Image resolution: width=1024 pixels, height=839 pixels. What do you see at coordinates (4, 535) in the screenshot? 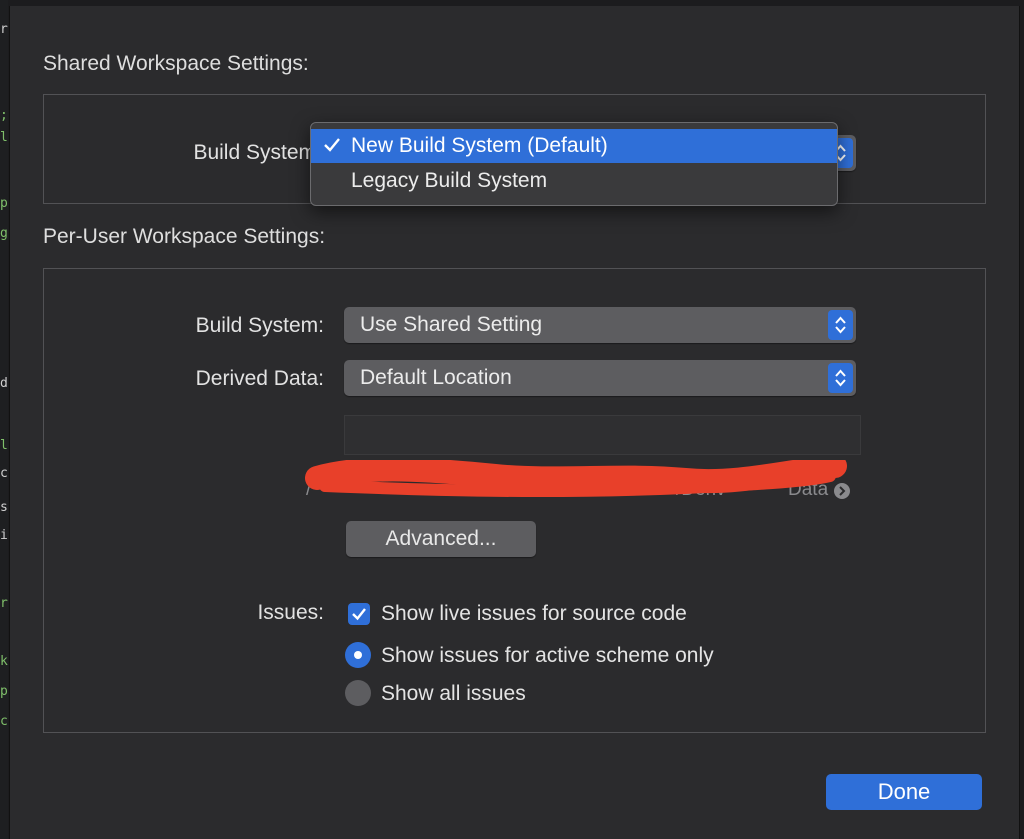
I see `editor-edge-glyph: i` at bounding box center [4, 535].